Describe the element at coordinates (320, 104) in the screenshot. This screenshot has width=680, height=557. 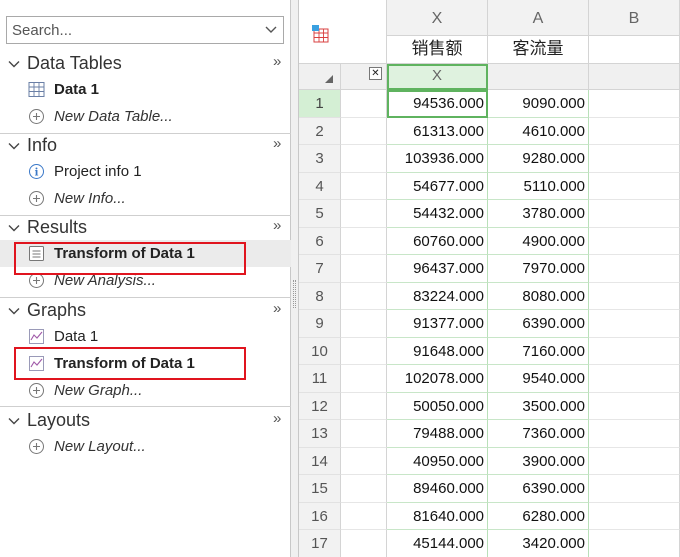
I see `row-number: 1` at that location.